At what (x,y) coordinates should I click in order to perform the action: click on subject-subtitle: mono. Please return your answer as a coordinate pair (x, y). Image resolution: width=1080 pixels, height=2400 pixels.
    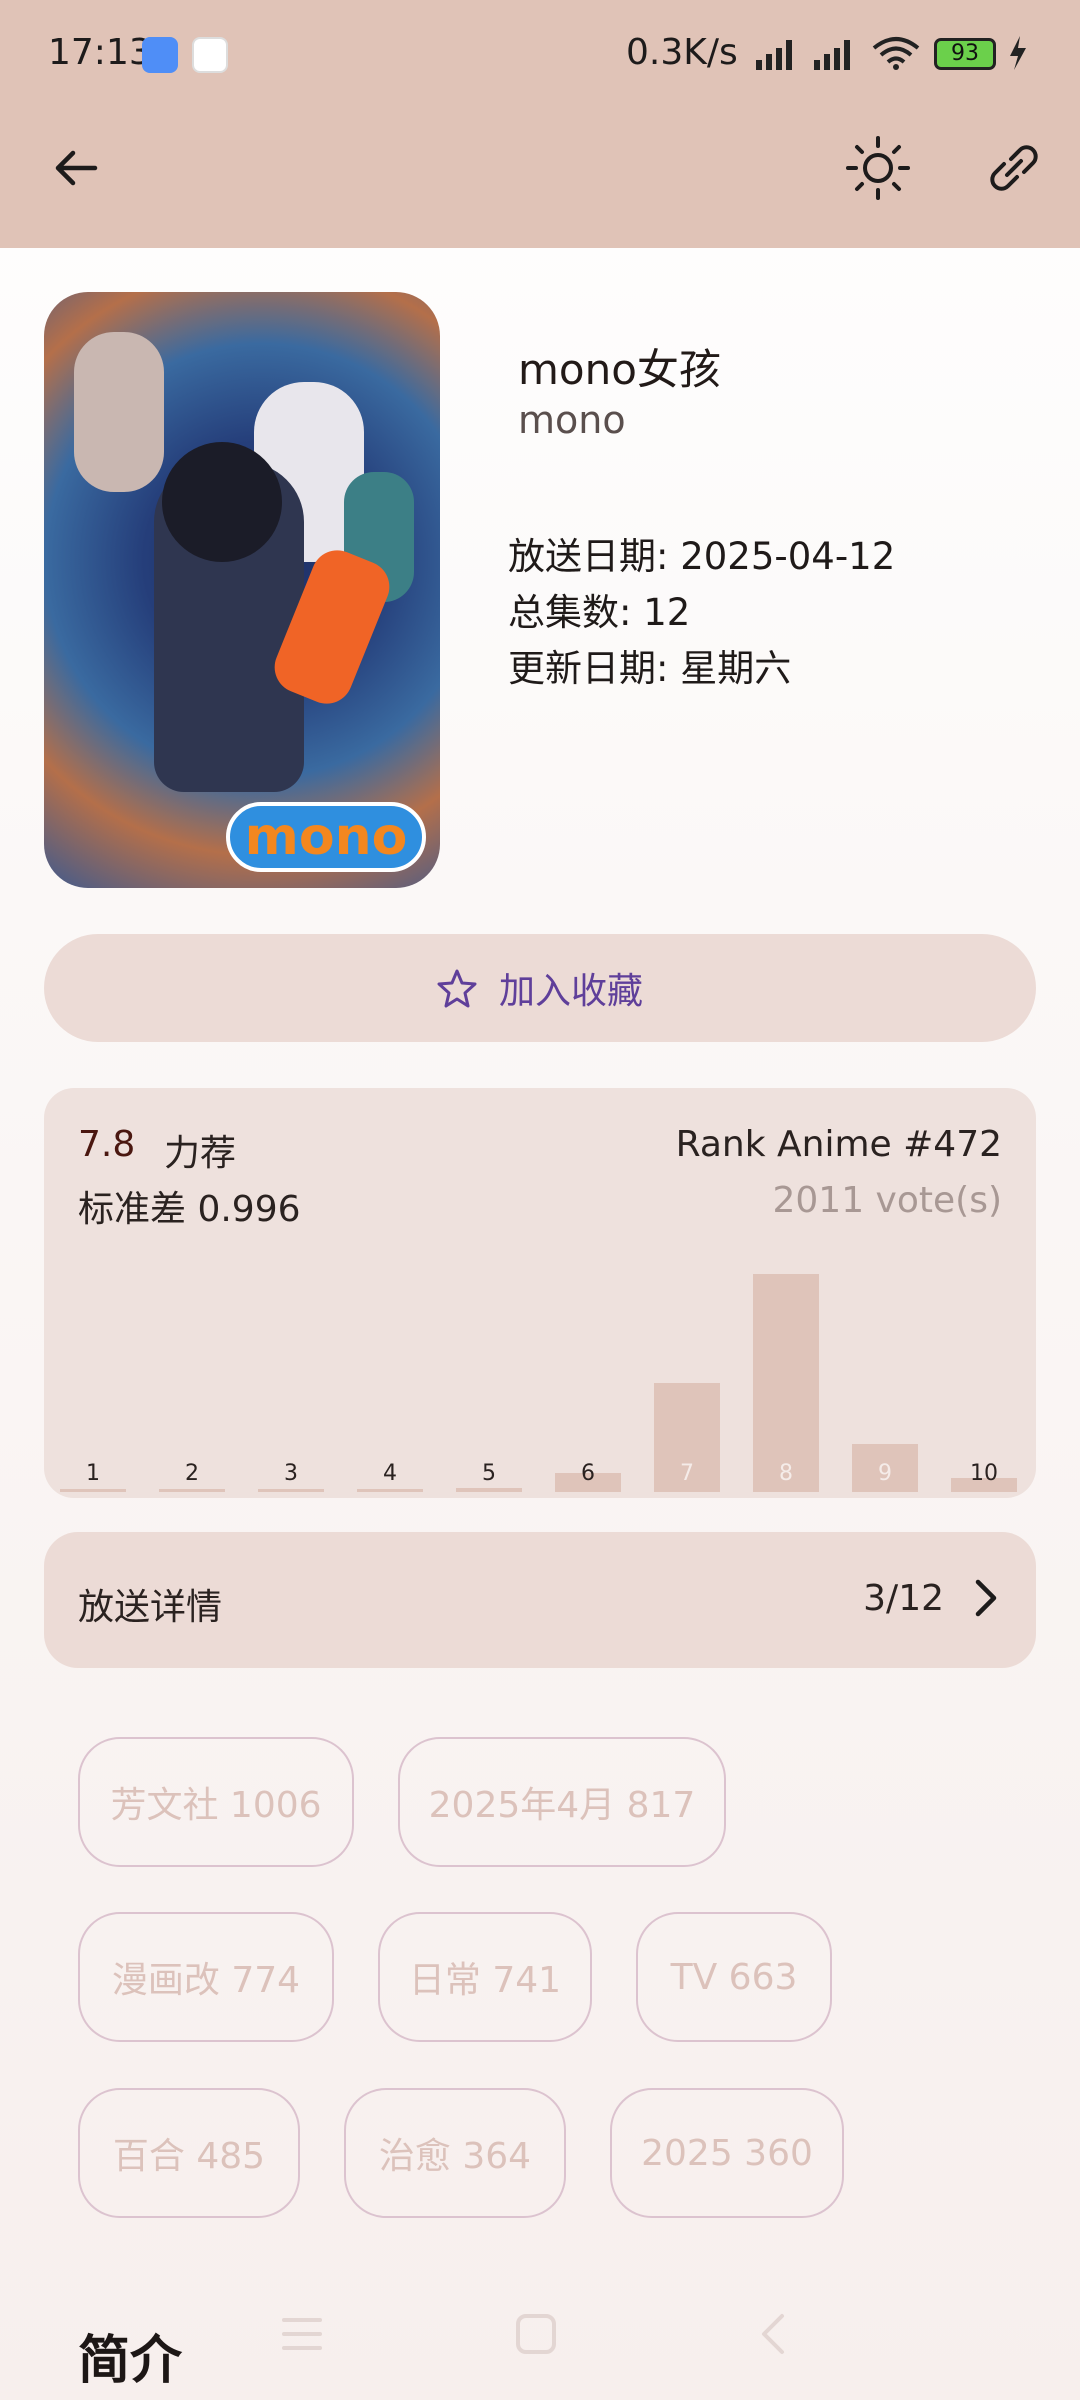
    Looking at the image, I should click on (572, 420).